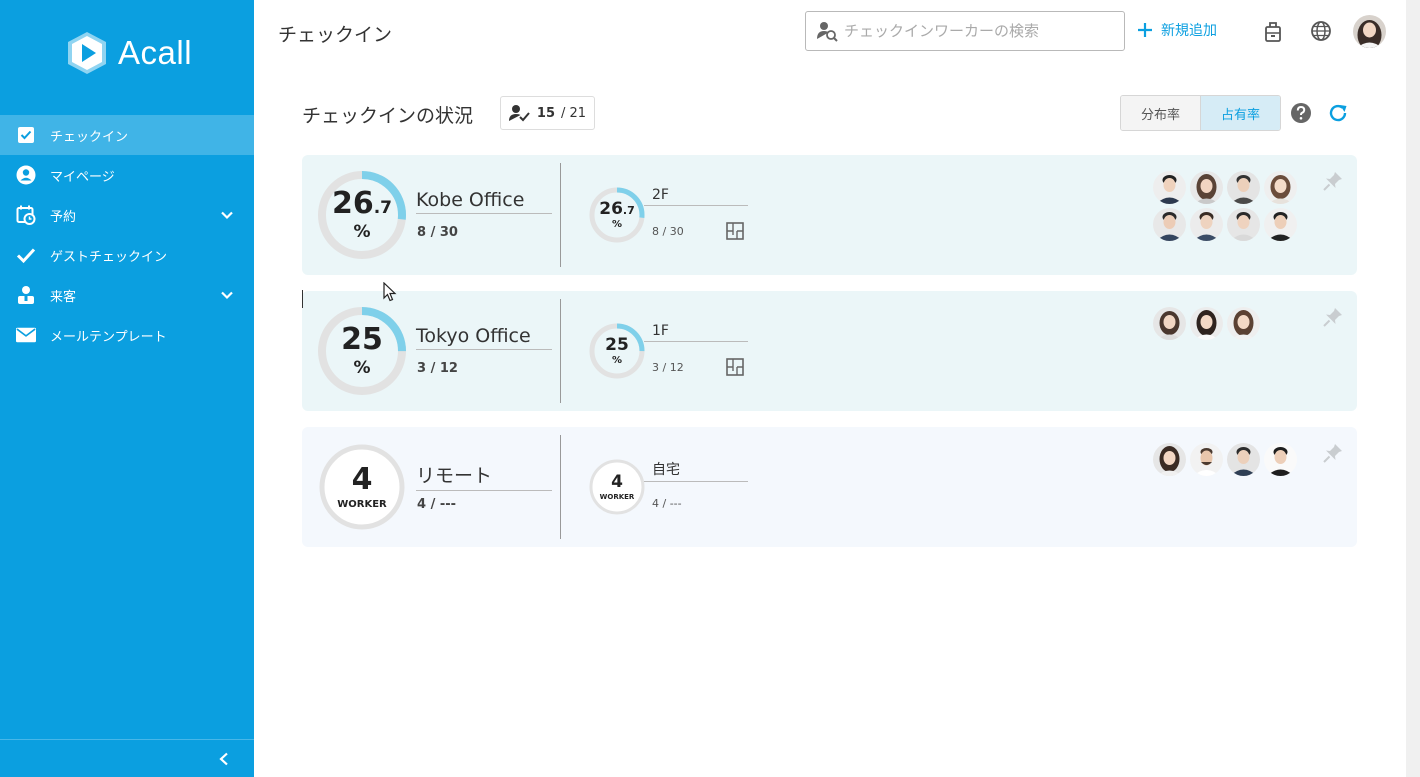 The width and height of the screenshot is (1420, 777). Describe the element at coordinates (82, 177) in the screenshot. I see `sidebar-item-label: マイページ` at that location.